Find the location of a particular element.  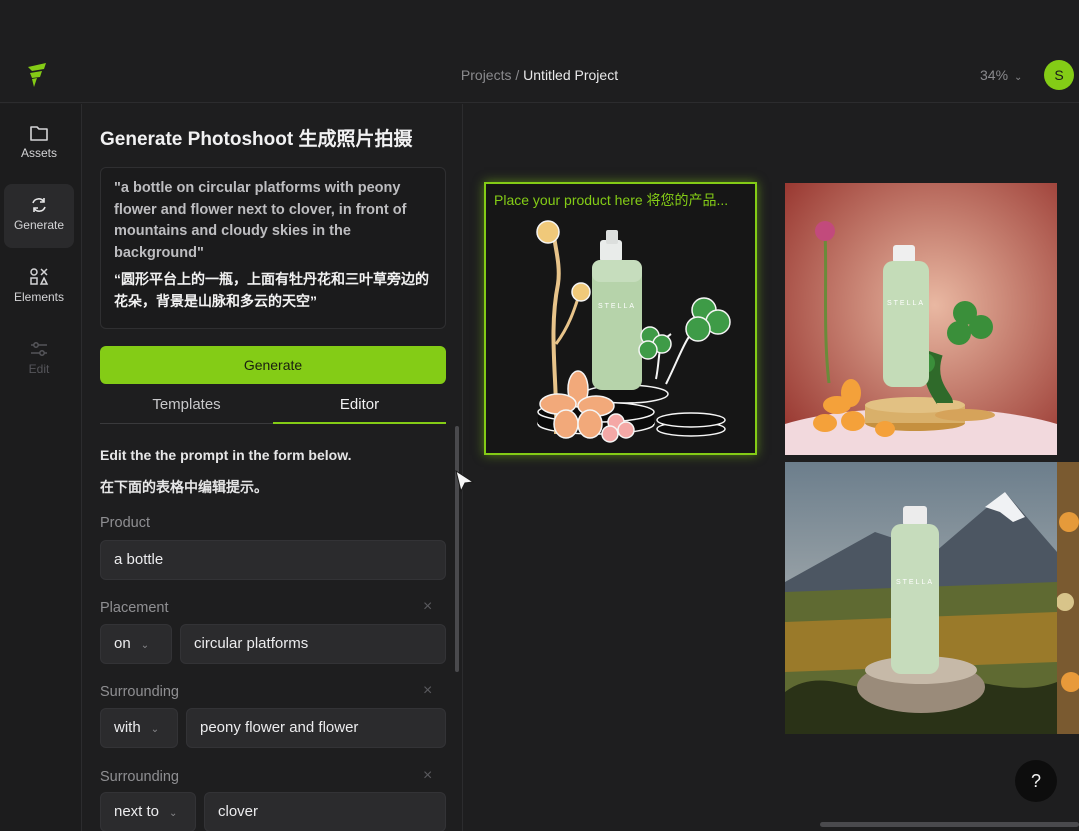

avatar: S is located at coordinates (1059, 75).